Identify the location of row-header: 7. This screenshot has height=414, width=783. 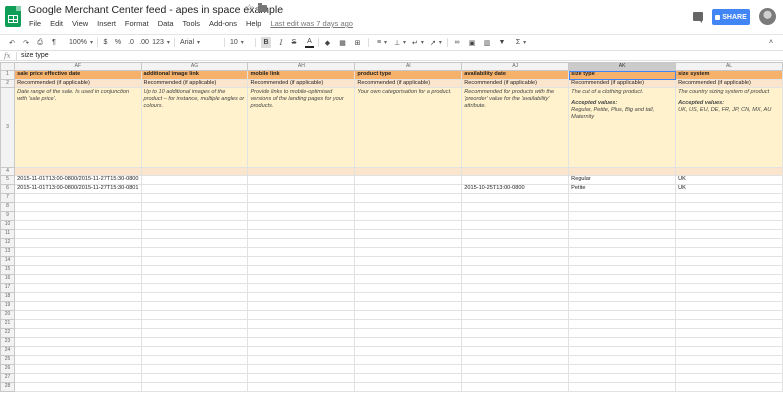
(8, 198).